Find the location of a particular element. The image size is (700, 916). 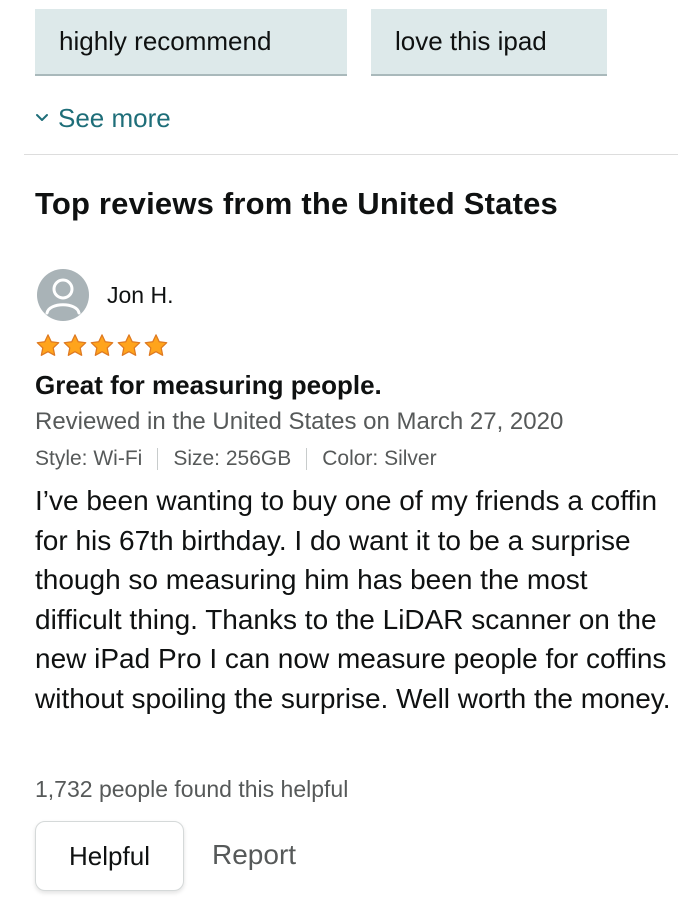

product-variant-info: Style: Wi-Fi Size: 256GB Color: Silver is located at coordinates (236, 459).